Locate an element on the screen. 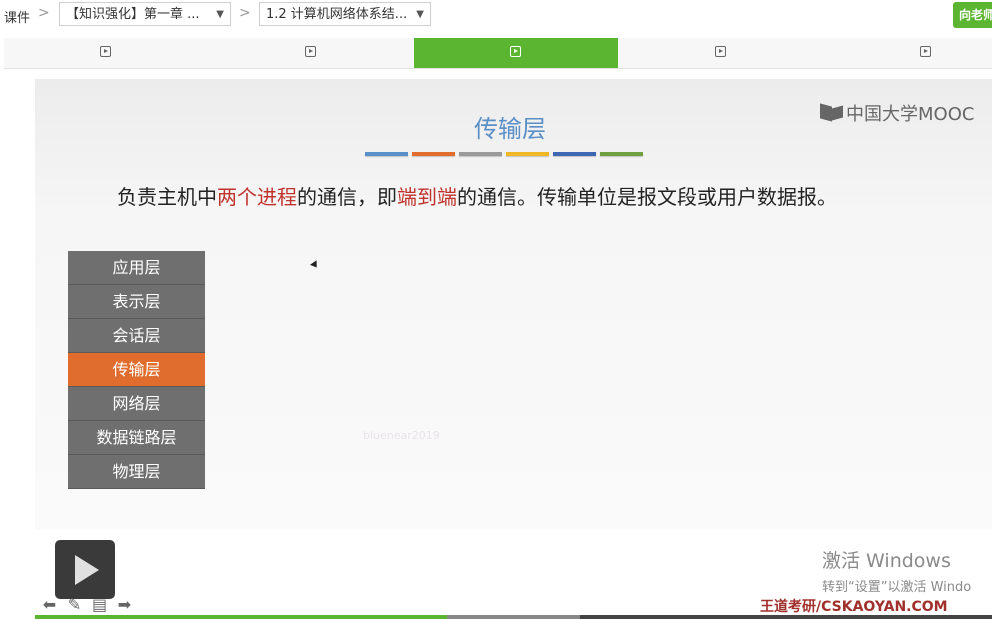  notes-icon: ▤ is located at coordinates (99, 605).